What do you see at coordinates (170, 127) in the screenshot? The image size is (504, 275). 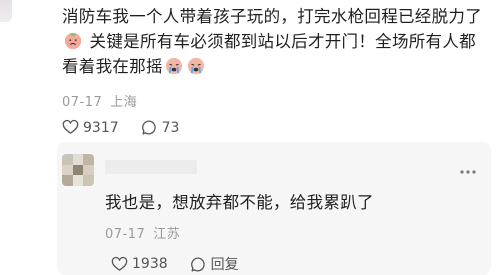 I see `reply-count: 73` at bounding box center [170, 127].